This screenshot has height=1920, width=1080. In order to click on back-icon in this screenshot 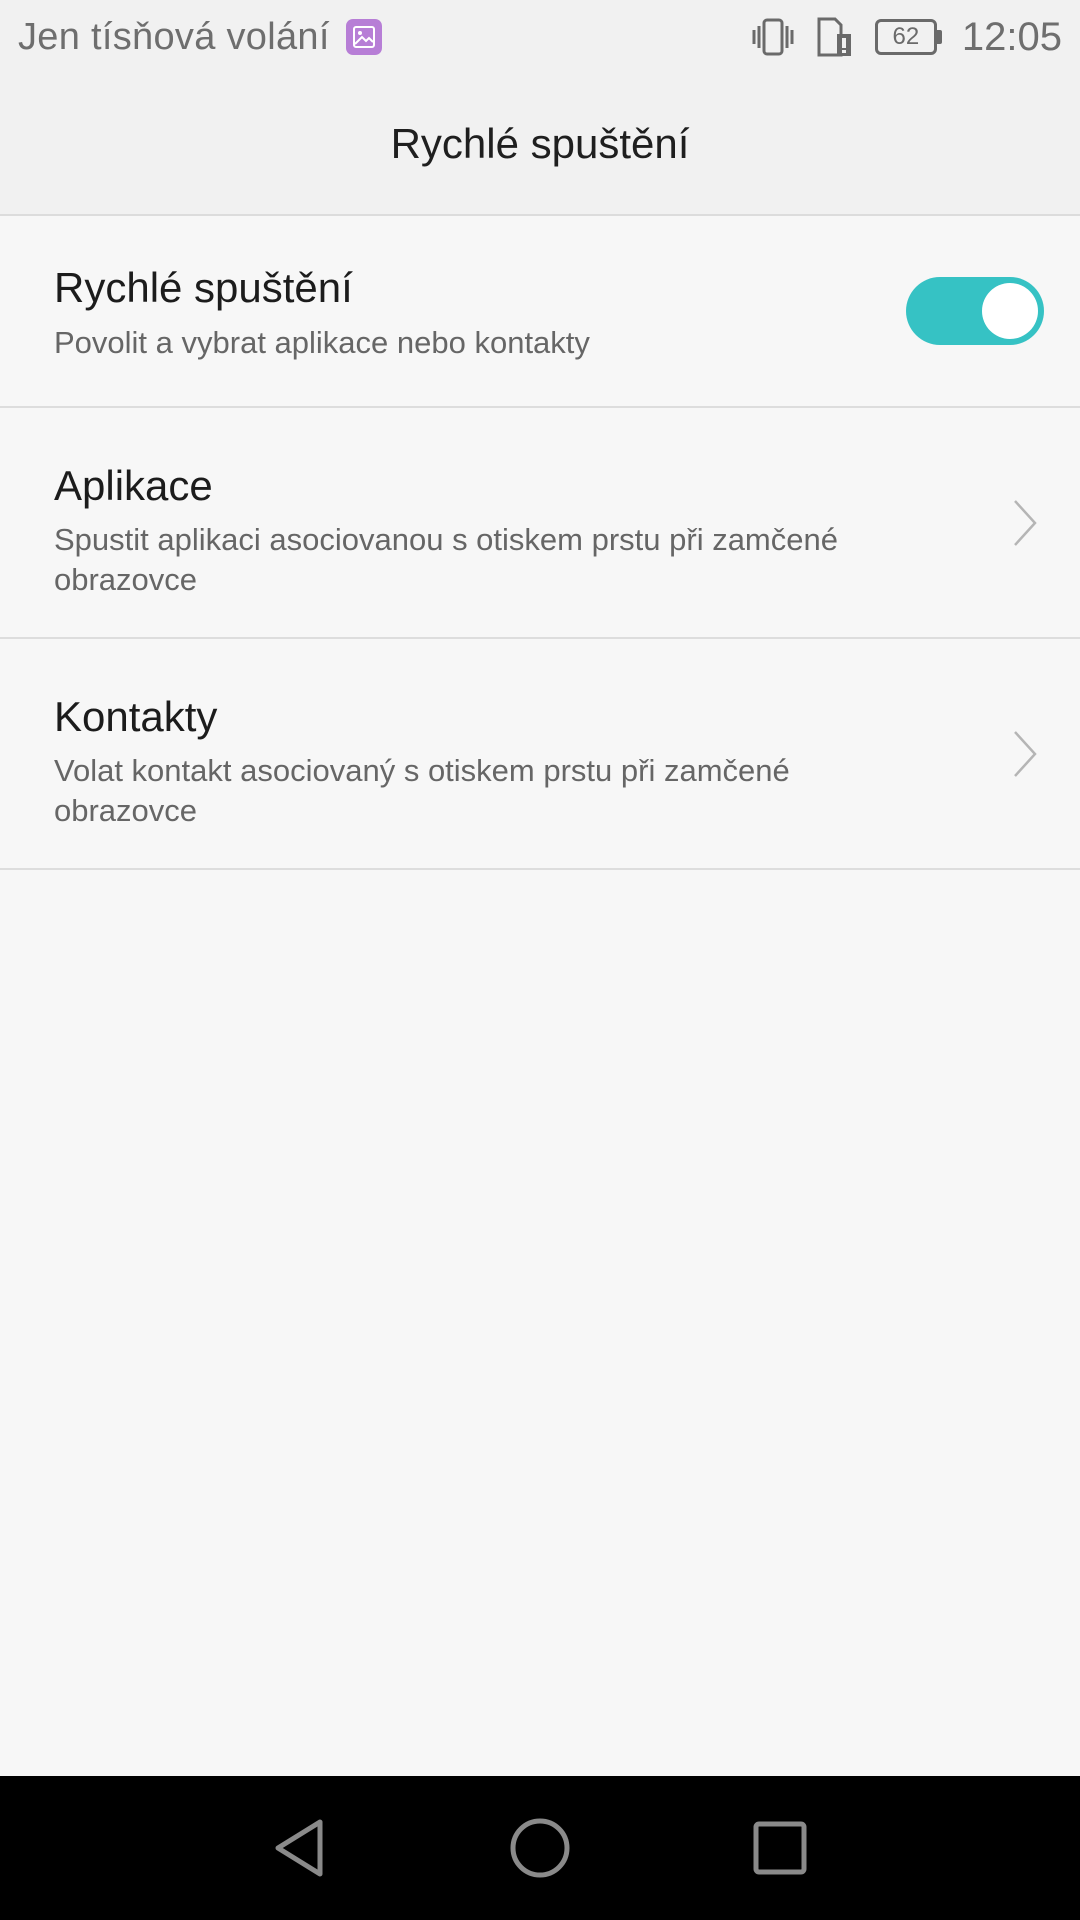, I will do `click(300, 1848)`.